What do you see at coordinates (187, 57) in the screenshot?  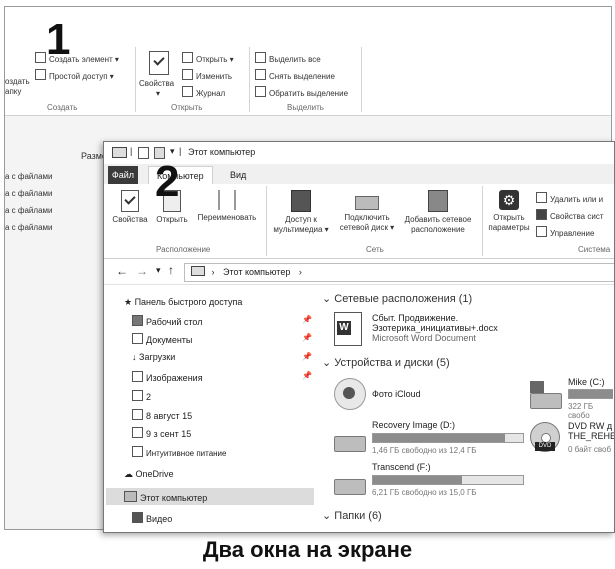 I see `open-icon` at bounding box center [187, 57].